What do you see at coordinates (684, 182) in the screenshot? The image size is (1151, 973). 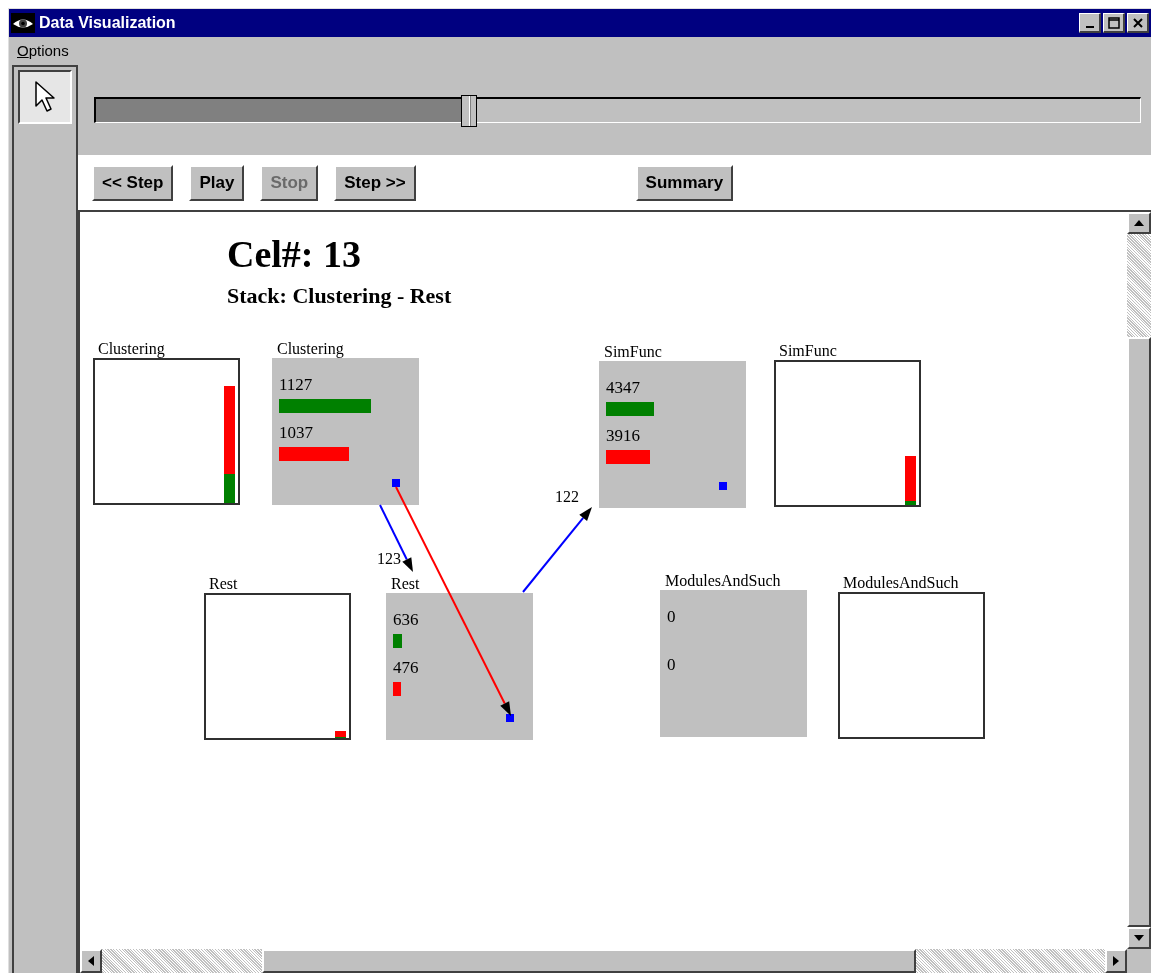 I see `toolbar-button: Summary` at bounding box center [684, 182].